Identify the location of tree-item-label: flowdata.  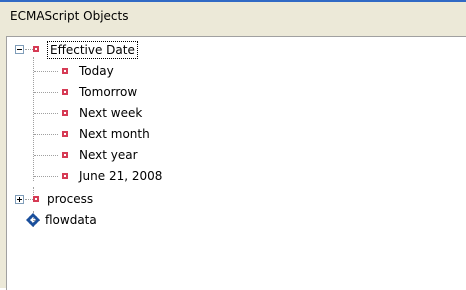
(71, 220).